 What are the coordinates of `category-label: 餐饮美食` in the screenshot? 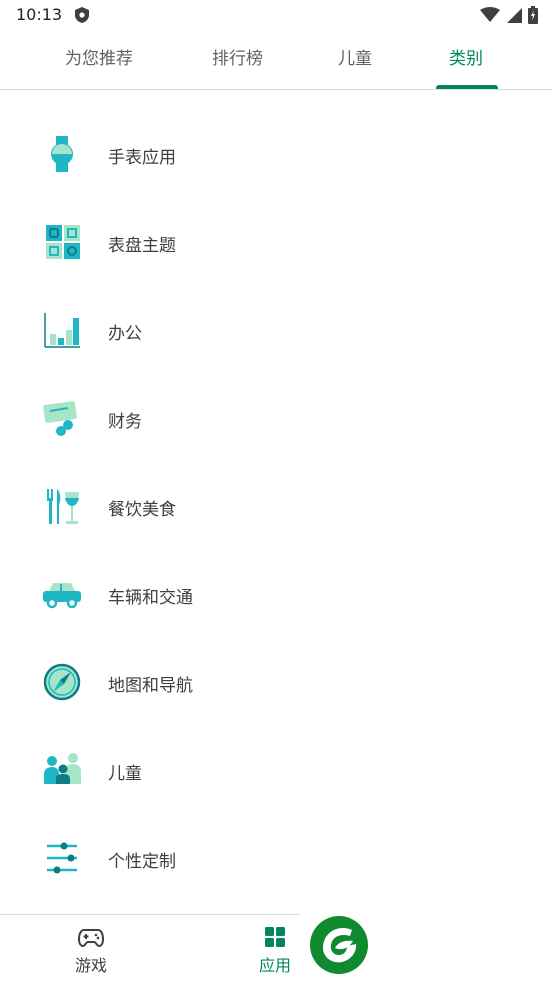 It's located at (142, 510).